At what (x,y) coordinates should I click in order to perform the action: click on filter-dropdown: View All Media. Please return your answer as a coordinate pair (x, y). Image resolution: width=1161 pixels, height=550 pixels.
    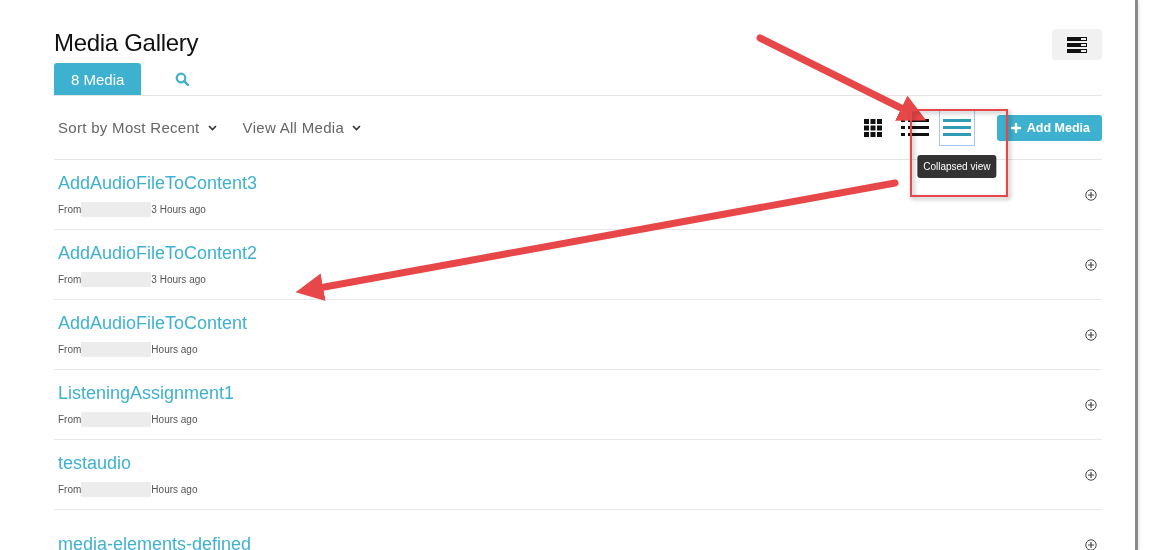
    Looking at the image, I should click on (302, 127).